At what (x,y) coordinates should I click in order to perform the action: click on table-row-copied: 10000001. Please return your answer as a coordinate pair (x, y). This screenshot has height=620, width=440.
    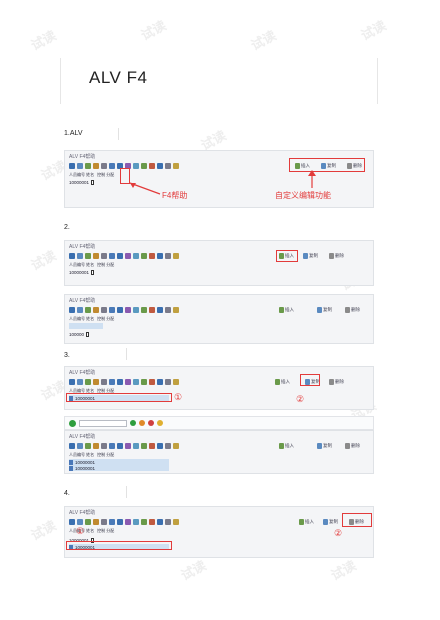
    Looking at the image, I should click on (119, 468).